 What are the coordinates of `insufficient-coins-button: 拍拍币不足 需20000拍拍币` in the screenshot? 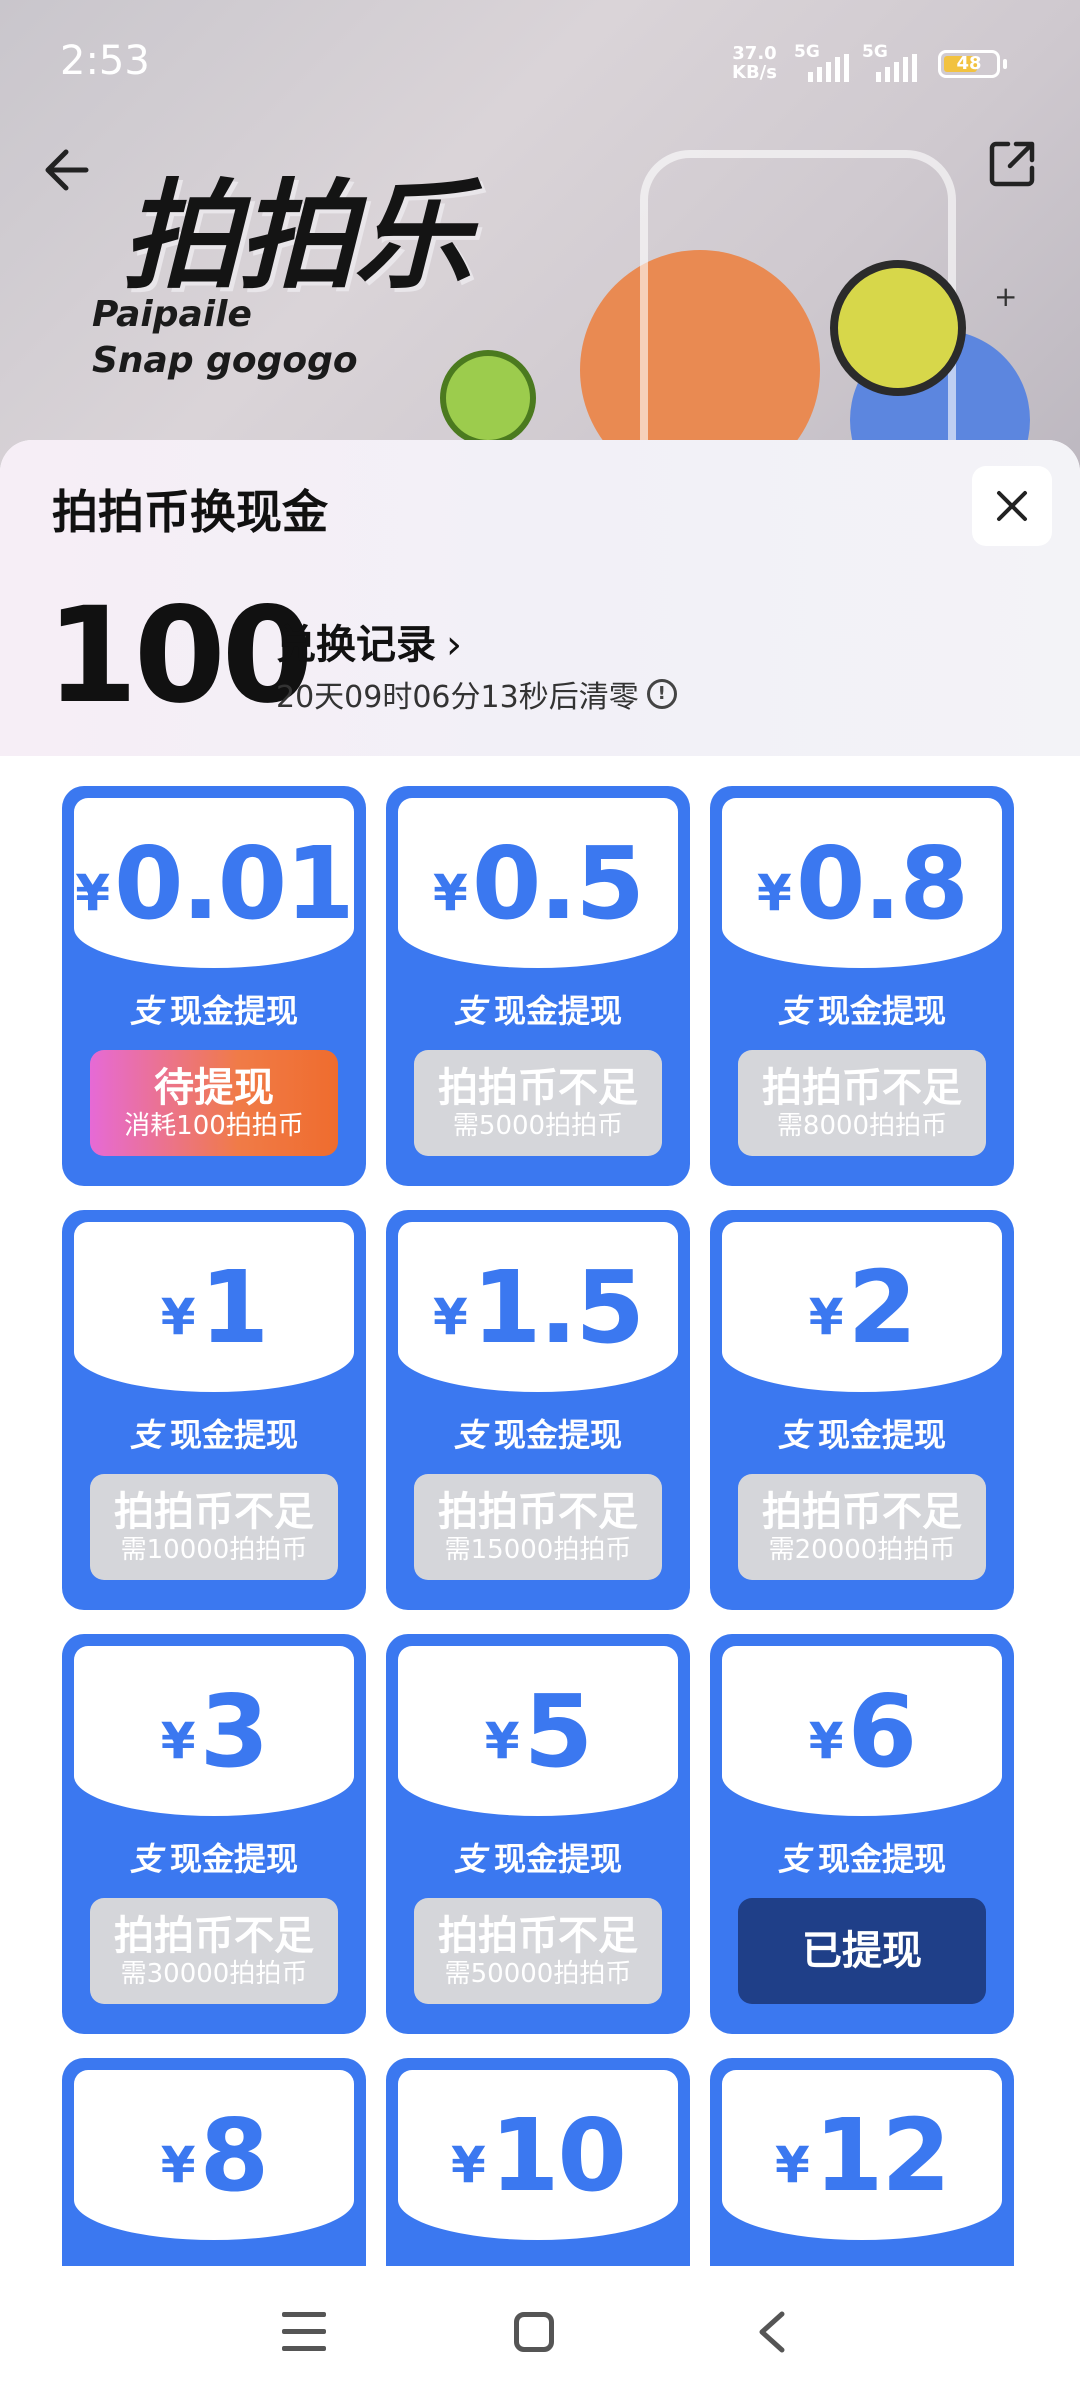 It's located at (862, 1527).